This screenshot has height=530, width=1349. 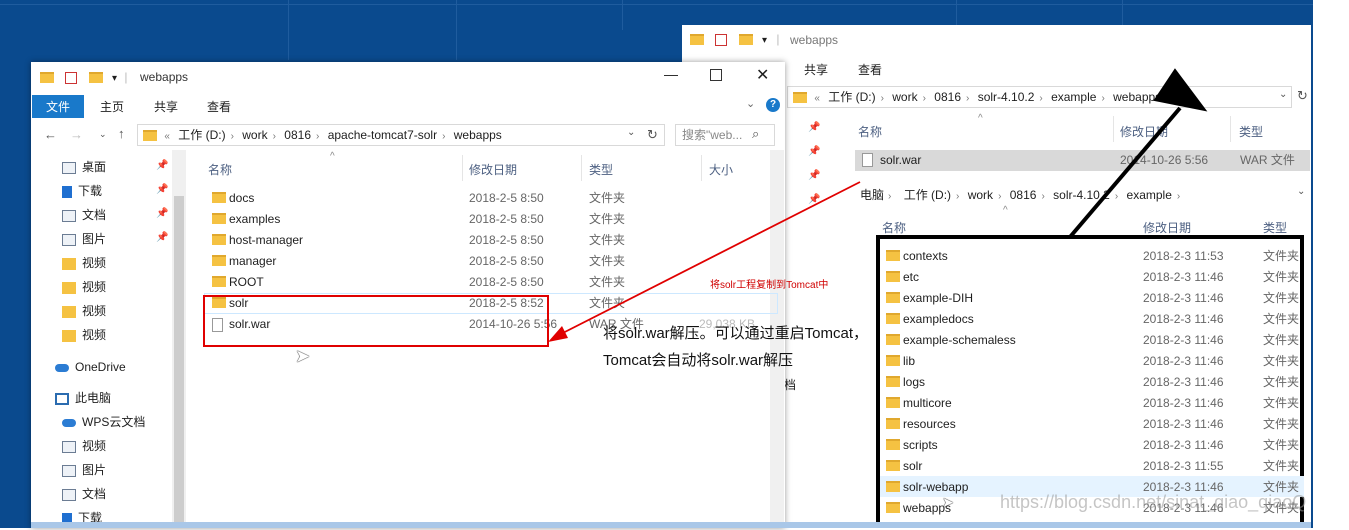 I want to click on black-arrow-head, so click(x=1180, y=90).